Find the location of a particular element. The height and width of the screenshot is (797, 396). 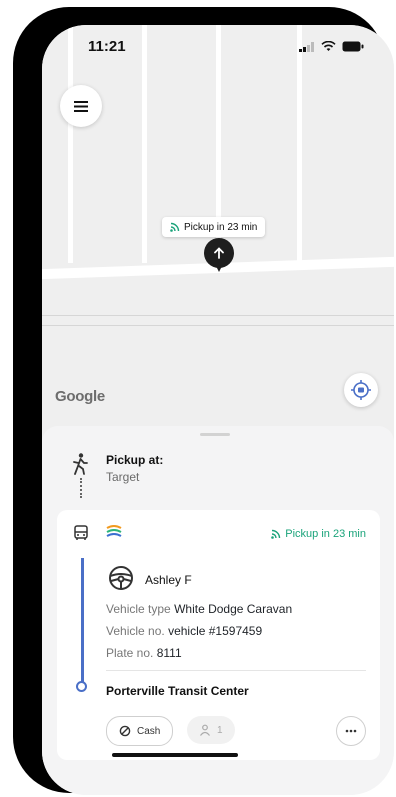

plate-row: Plate no. 8111 is located at coordinates (144, 653).